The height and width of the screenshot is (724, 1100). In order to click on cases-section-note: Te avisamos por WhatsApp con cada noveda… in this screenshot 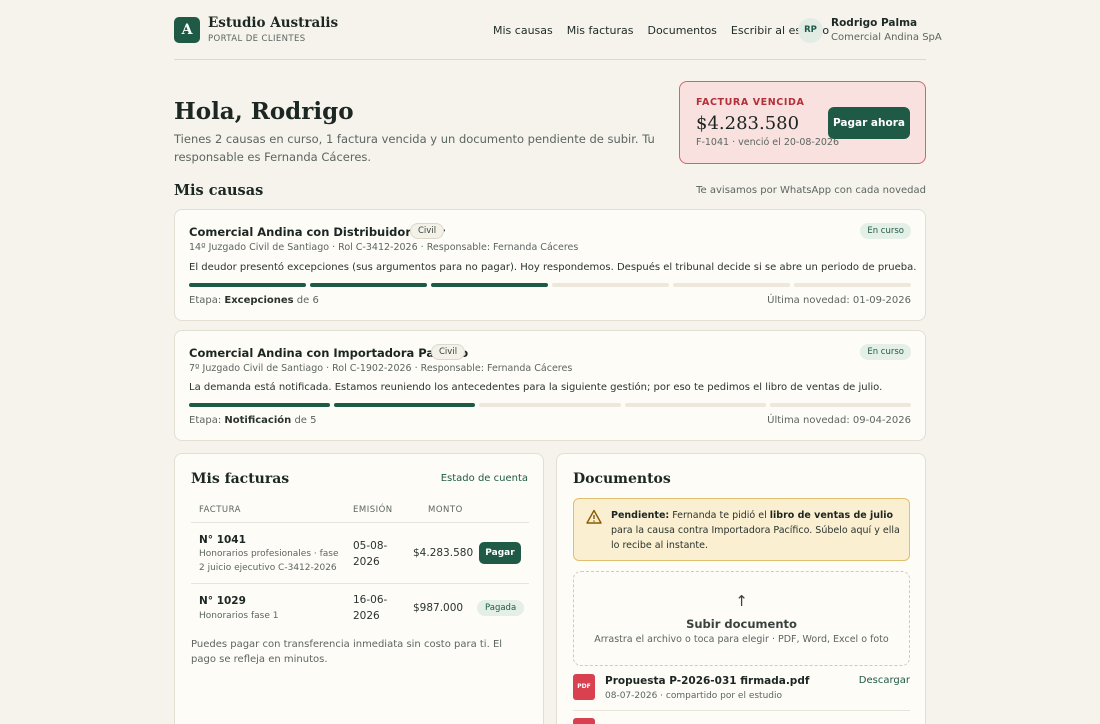, I will do `click(811, 190)`.